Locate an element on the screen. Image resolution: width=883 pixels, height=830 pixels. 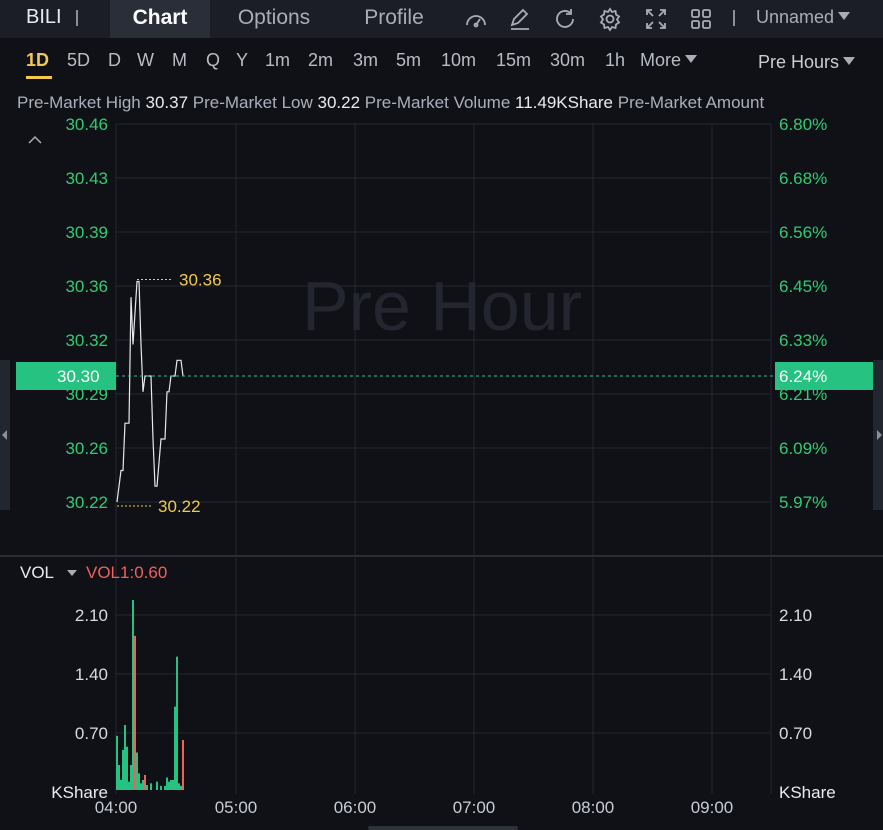
percent-axis-label: 6.56% is located at coordinates (803, 232).